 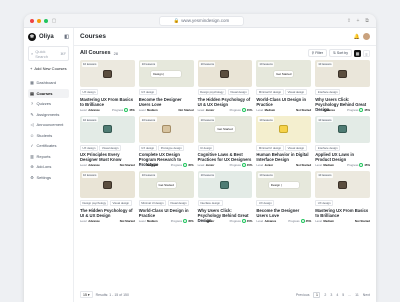 What do you see at coordinates (349, 21) in the screenshot?
I see `share-icon: ⇪` at bounding box center [349, 21].